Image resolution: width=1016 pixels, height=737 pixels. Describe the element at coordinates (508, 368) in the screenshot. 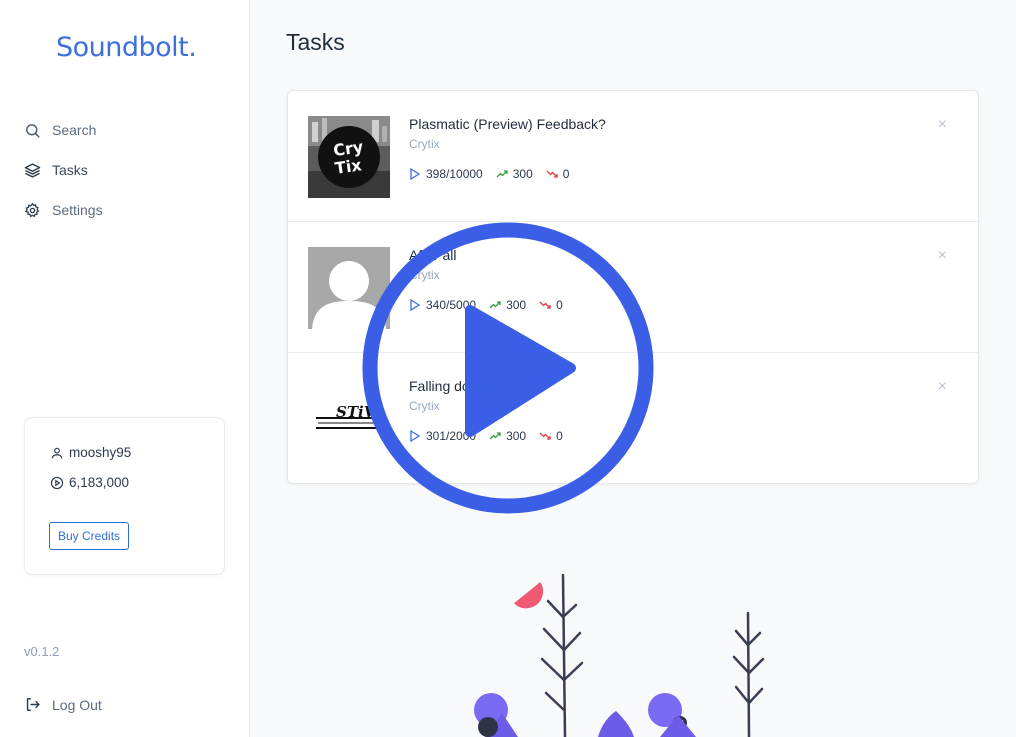

I see `play-video-button` at that location.